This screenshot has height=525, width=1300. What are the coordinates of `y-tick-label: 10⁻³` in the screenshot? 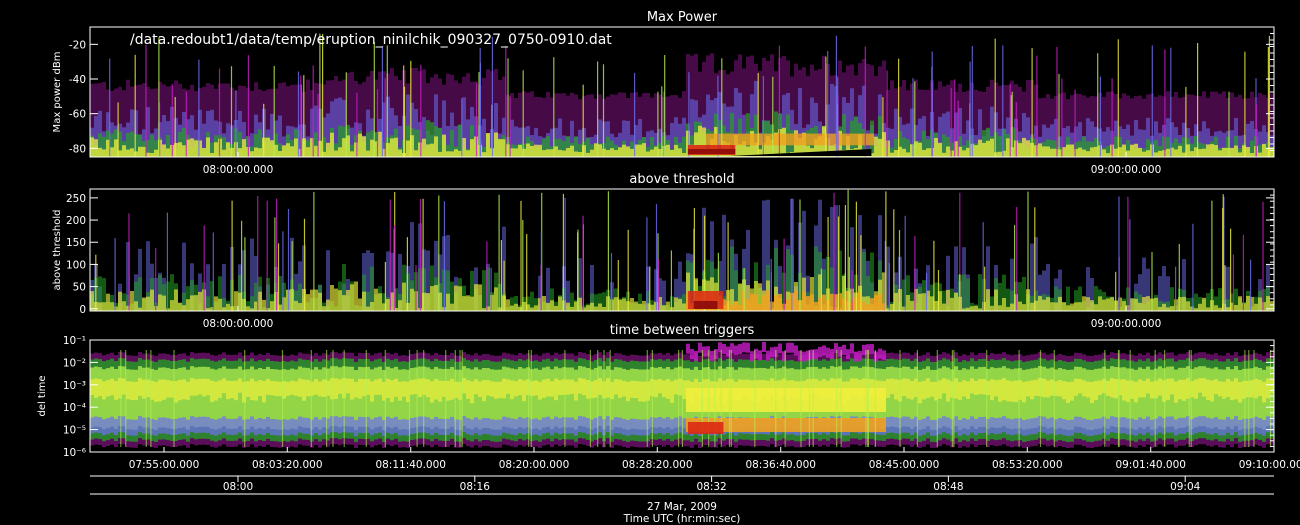 It's located at (74, 386).